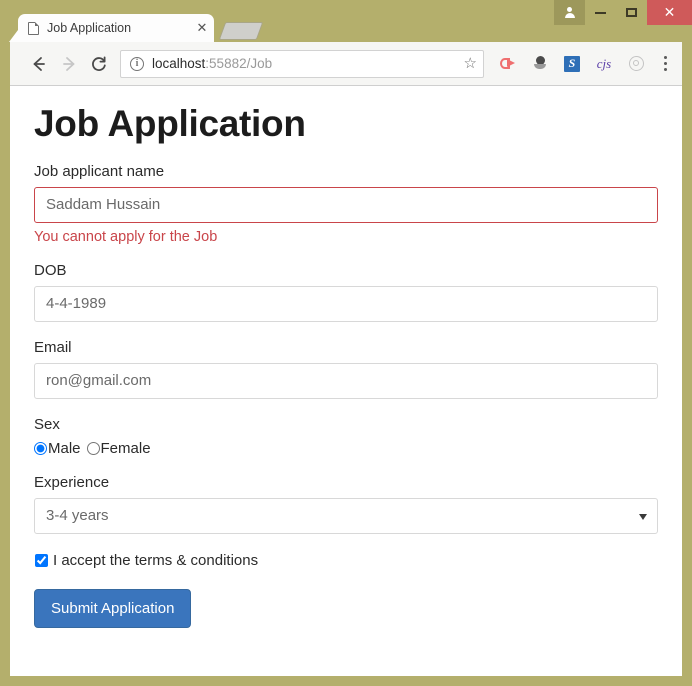 The height and width of the screenshot is (686, 692). I want to click on maximize-icon, so click(631, 12).